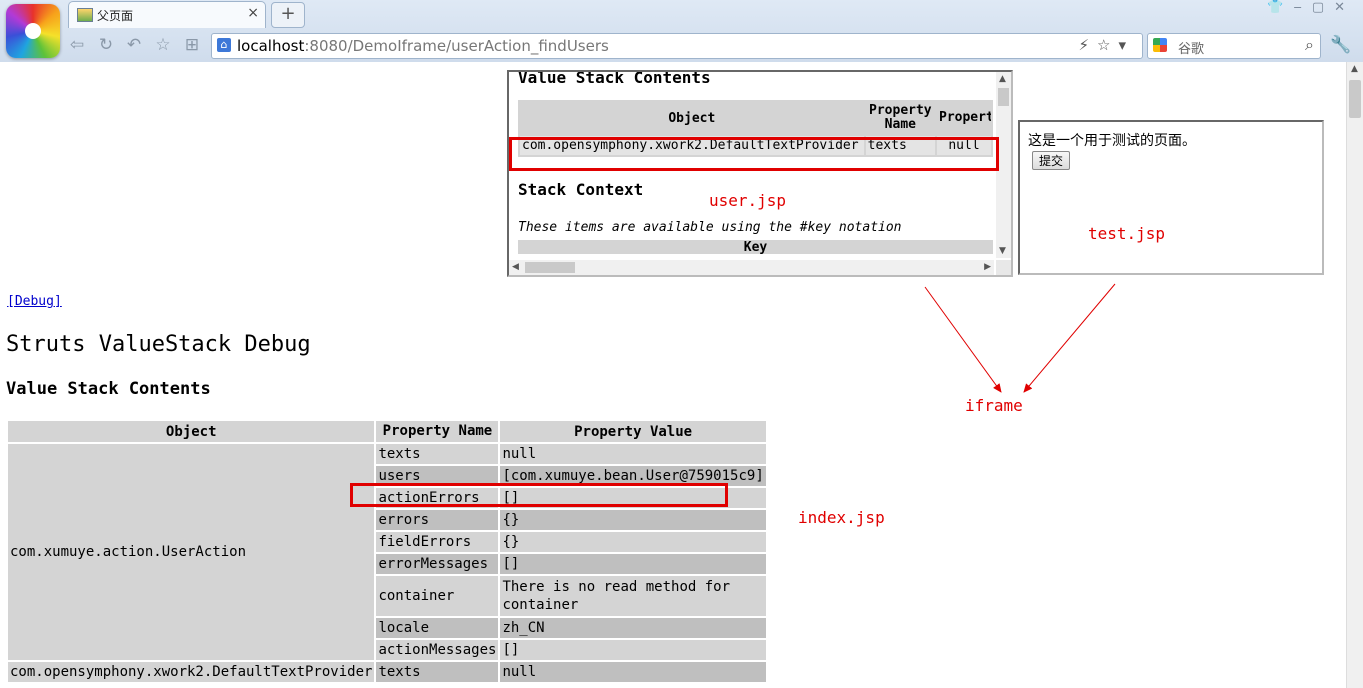 The image size is (1363, 688). Describe the element at coordinates (1355, 99) in the screenshot. I see `scroll-thumb` at that location.